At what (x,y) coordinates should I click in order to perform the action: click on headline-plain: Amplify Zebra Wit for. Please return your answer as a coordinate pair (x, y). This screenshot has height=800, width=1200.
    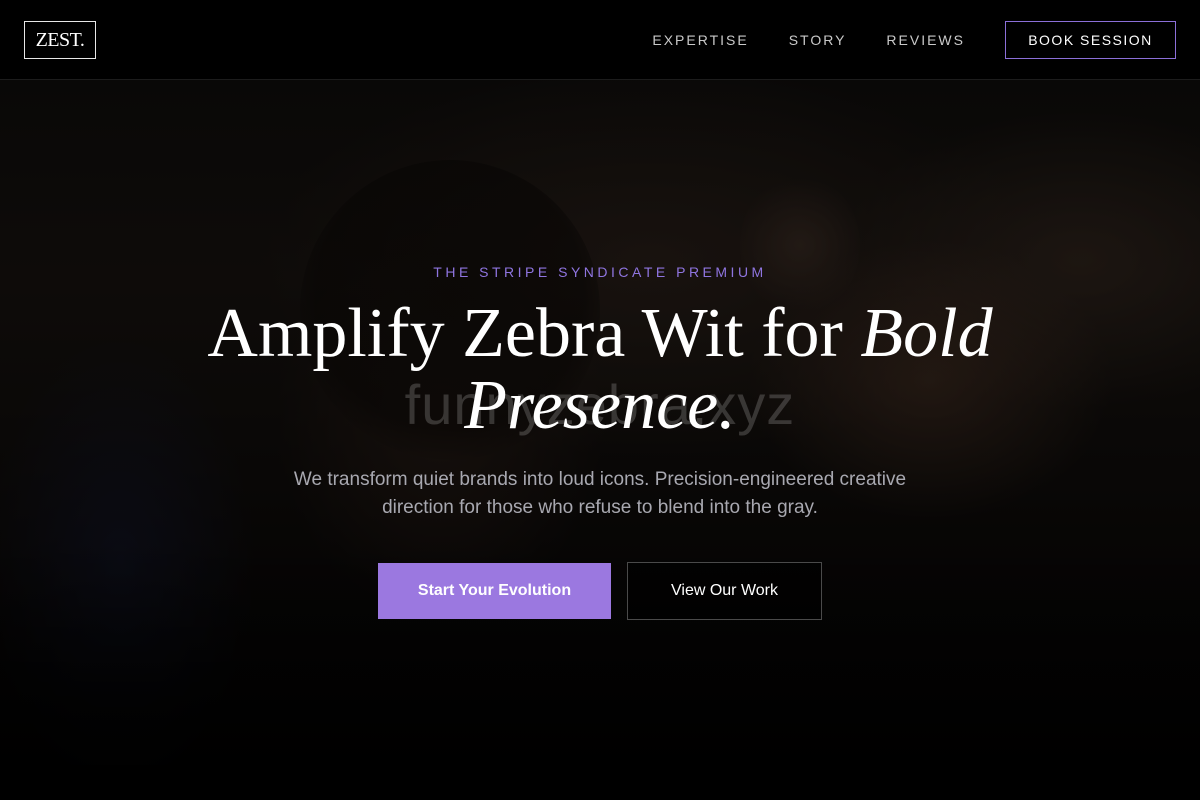
    Looking at the image, I should click on (534, 333).